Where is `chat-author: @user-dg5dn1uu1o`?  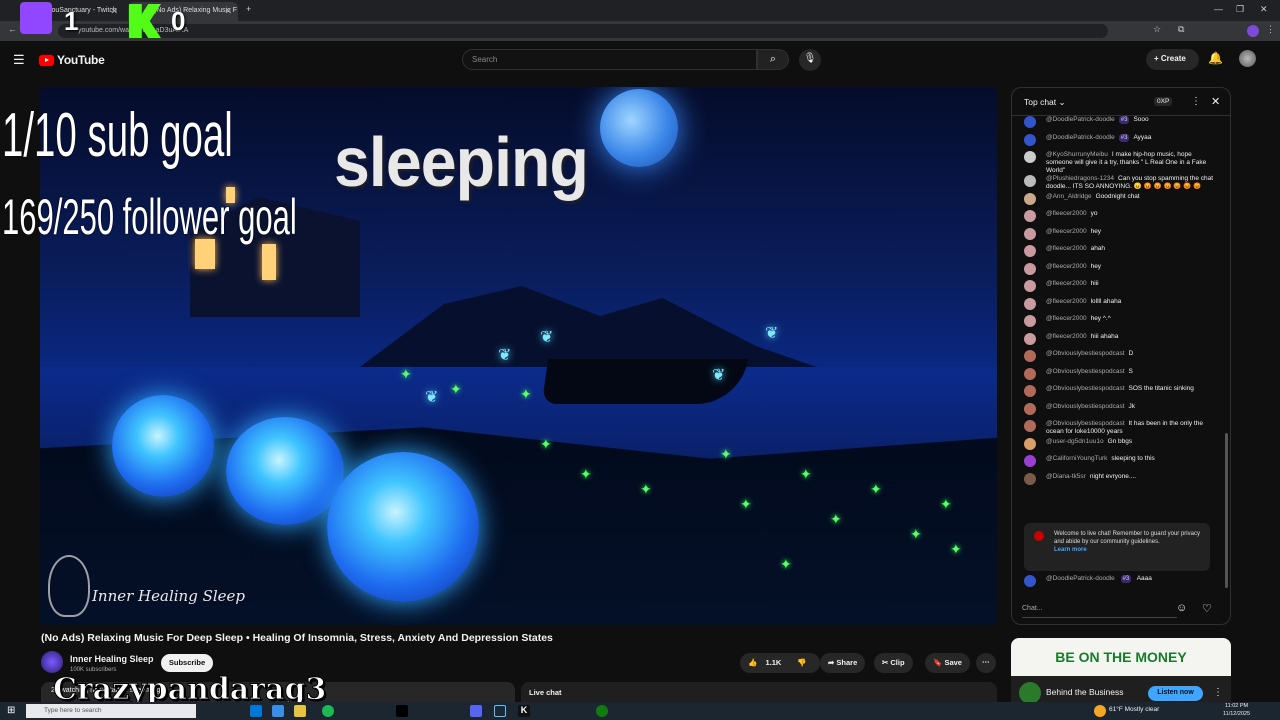 chat-author: @user-dg5dn1uu1o is located at coordinates (1075, 441).